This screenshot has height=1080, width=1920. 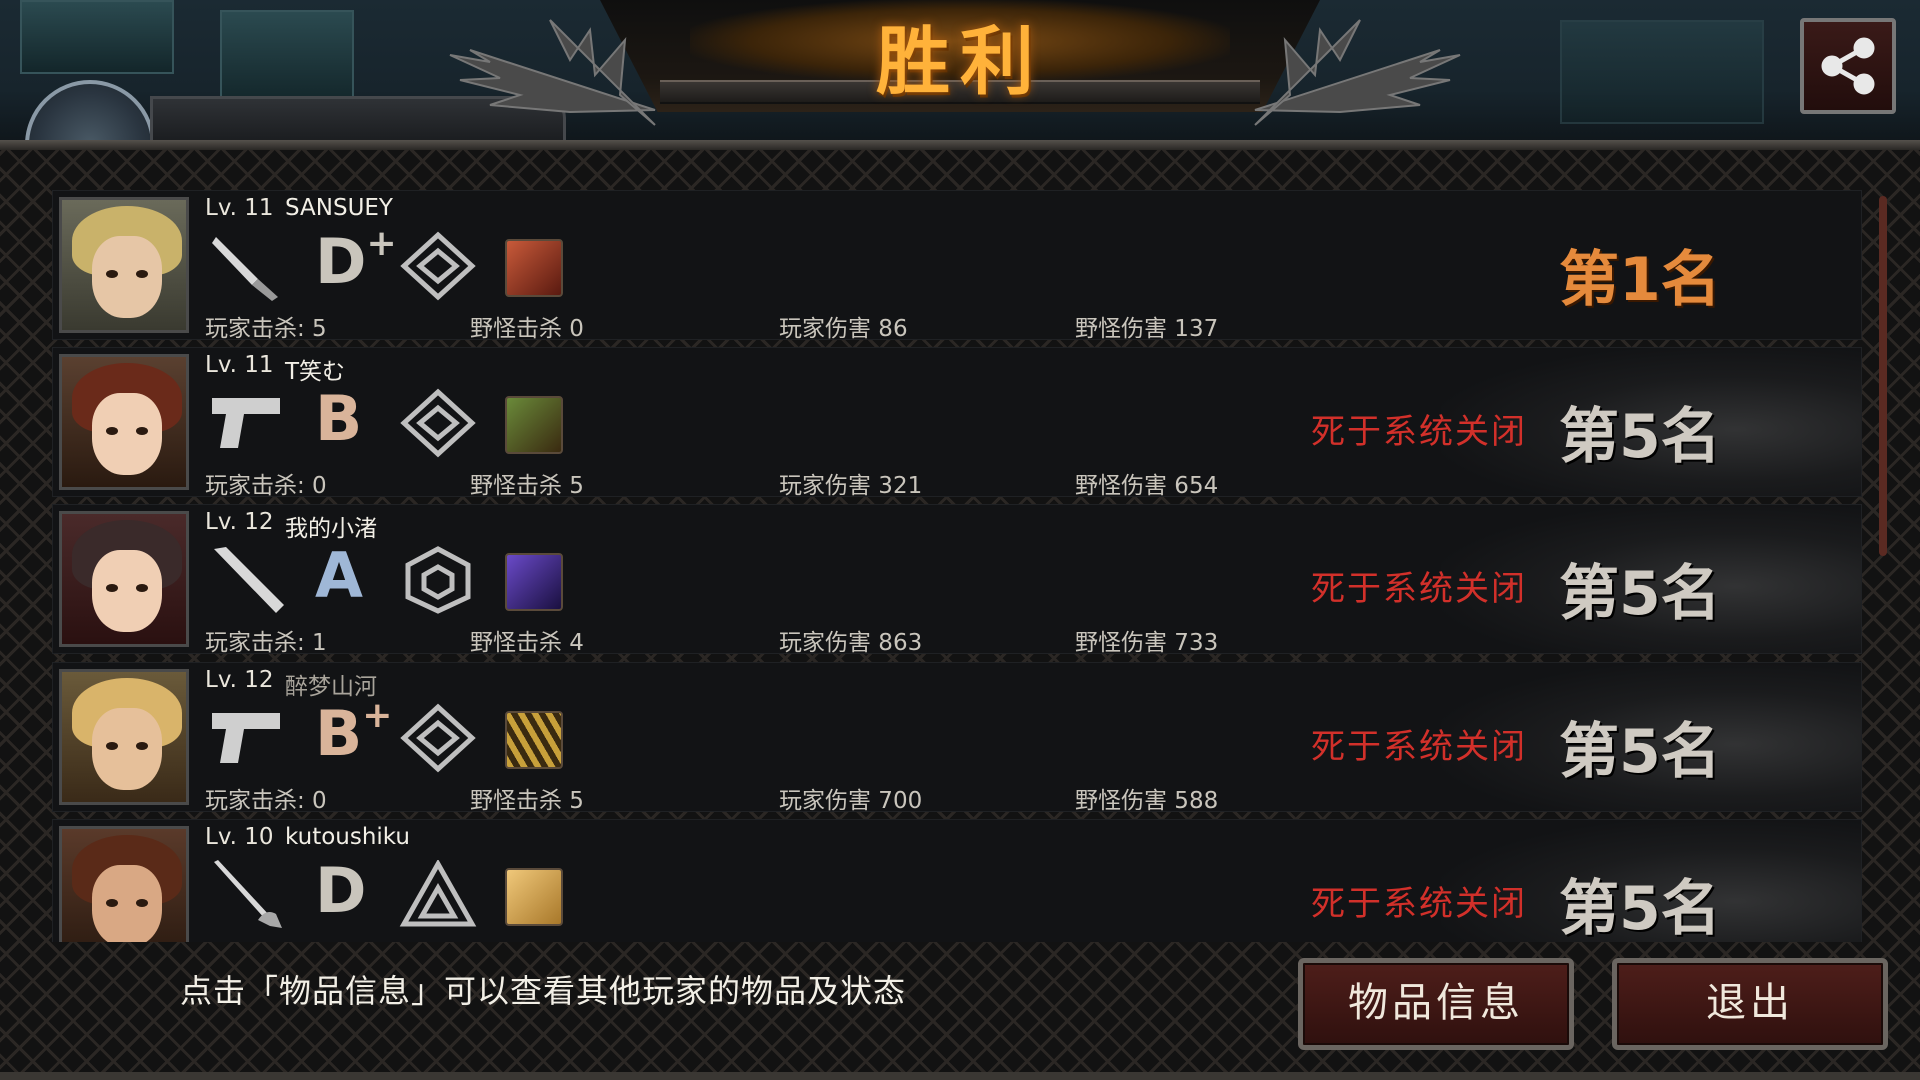 I want to click on knife-icon, so click(x=245, y=269).